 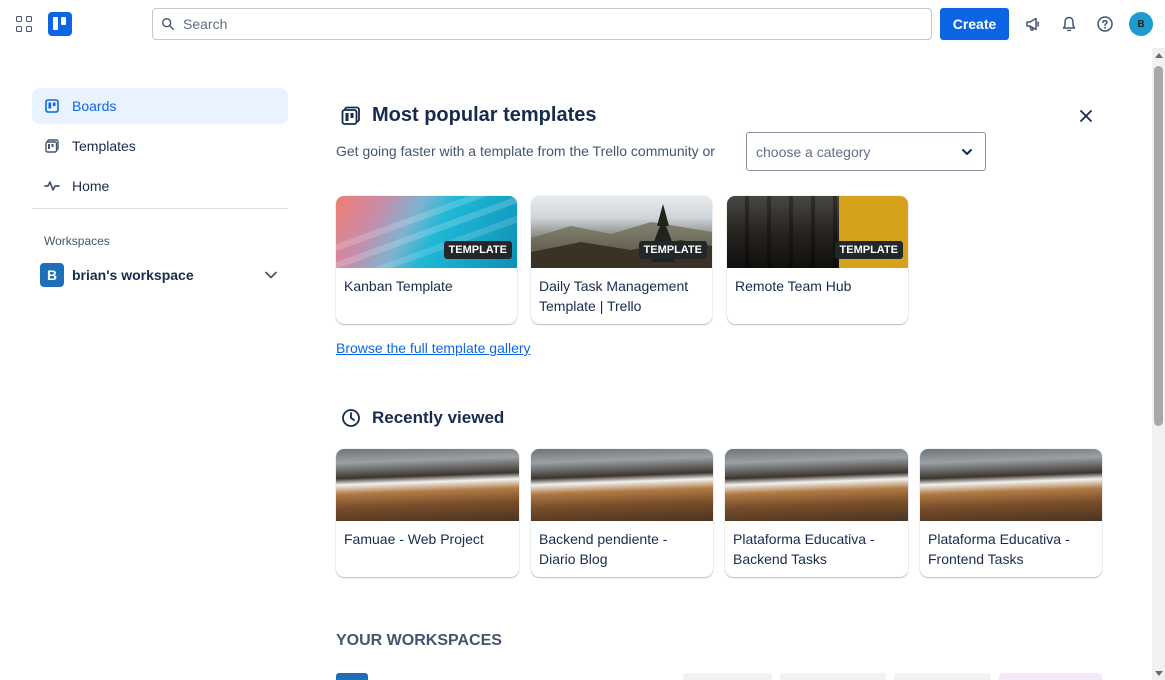 I want to click on browse-template-gallery-link: Browse the full template gallery, so click(x=433, y=348).